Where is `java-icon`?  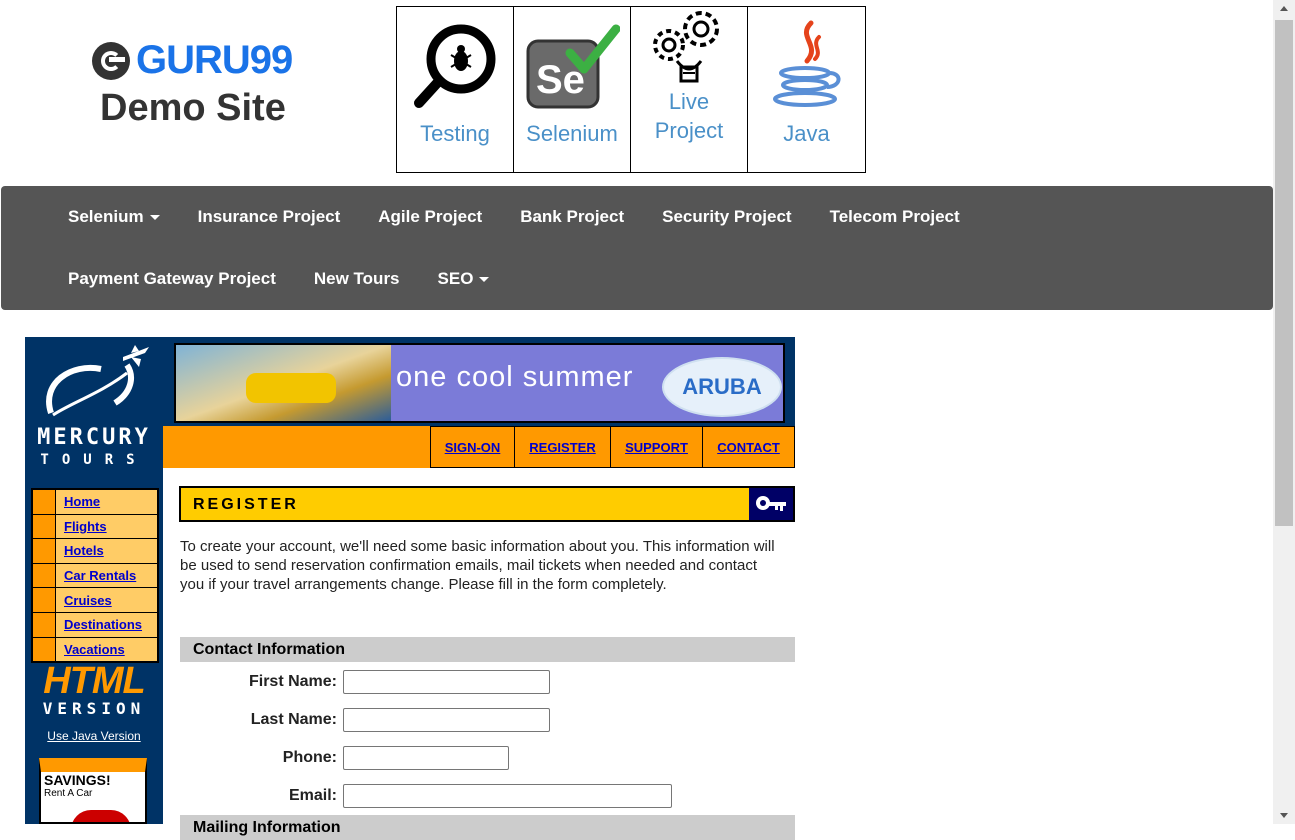
java-icon is located at coordinates (807, 65).